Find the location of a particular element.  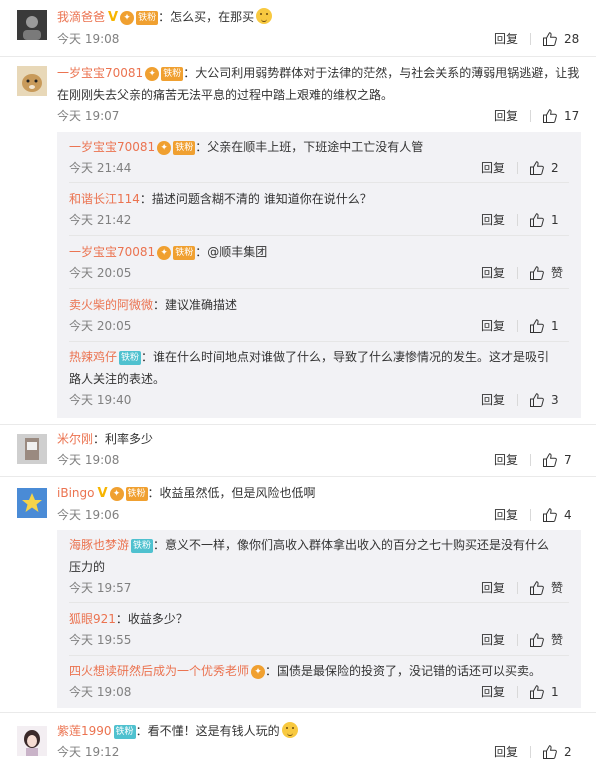

reply-username: 热辣鸡仔 is located at coordinates (93, 357).